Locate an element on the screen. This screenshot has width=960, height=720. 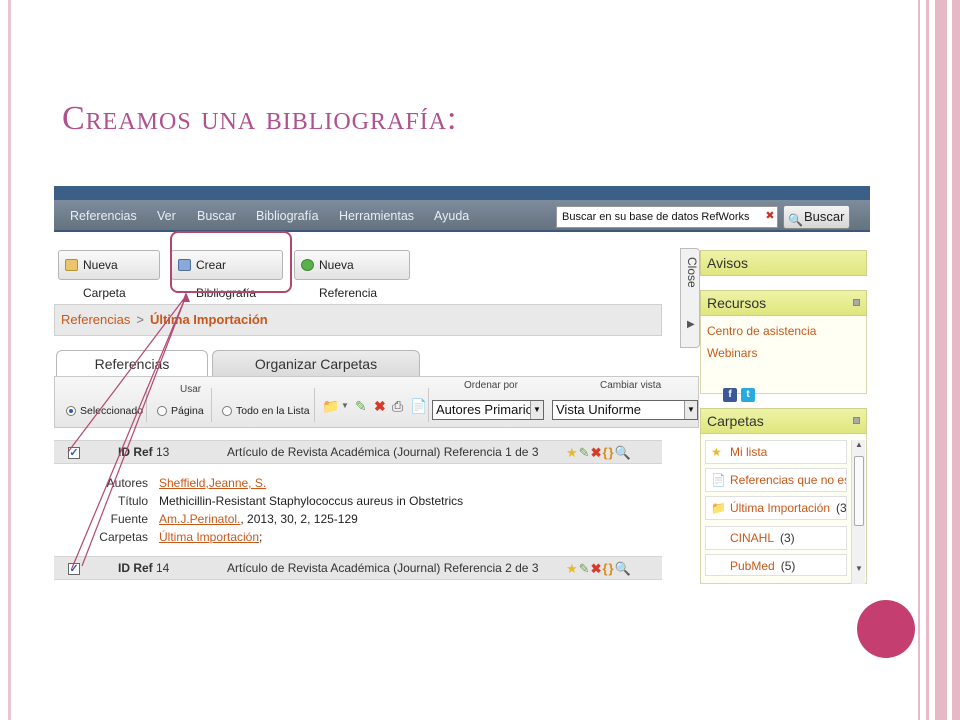
radio-page: Página is located at coordinates (180, 411).